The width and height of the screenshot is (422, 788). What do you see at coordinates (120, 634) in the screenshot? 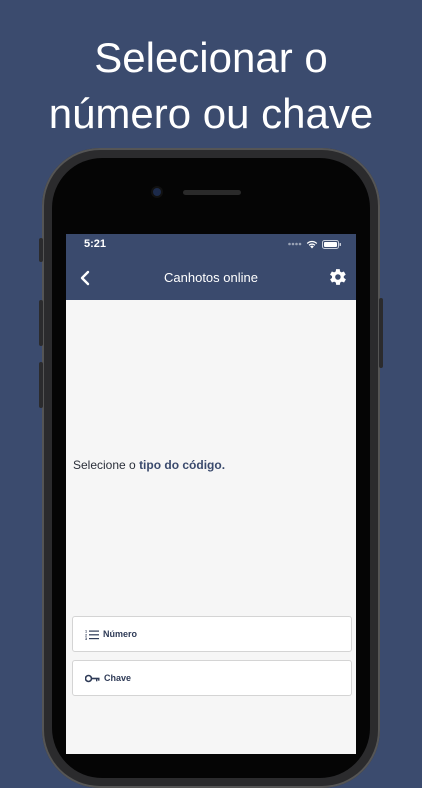
I see `option-numero-label: Número` at bounding box center [120, 634].